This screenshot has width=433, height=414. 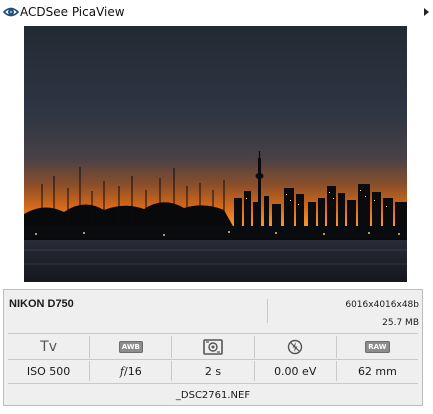 I want to click on iso-value: ISO 500, so click(x=48, y=371).